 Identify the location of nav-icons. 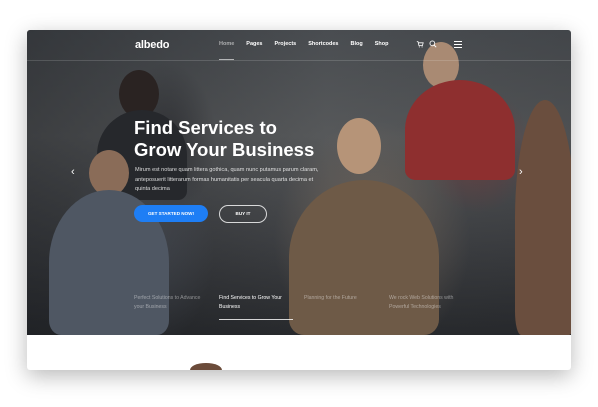
(426, 44).